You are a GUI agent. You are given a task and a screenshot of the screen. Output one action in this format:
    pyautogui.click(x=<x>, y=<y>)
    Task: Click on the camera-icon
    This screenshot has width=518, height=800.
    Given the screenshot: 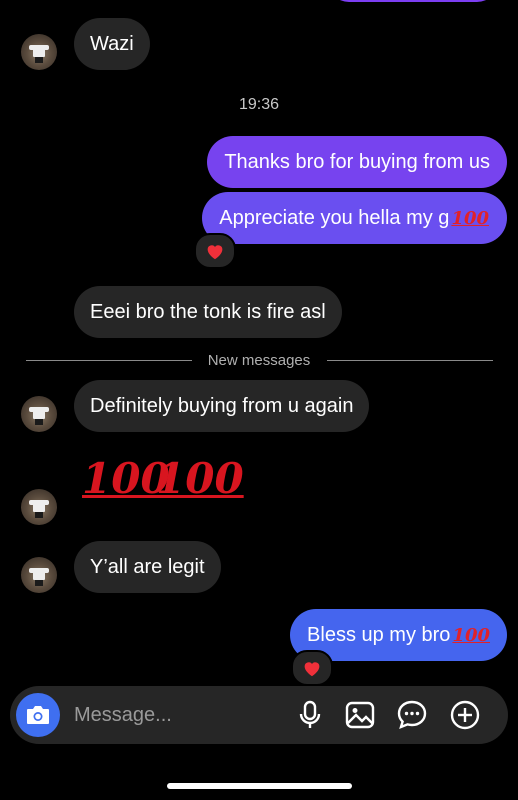 What is the action you would take?
    pyautogui.click(x=38, y=715)
    